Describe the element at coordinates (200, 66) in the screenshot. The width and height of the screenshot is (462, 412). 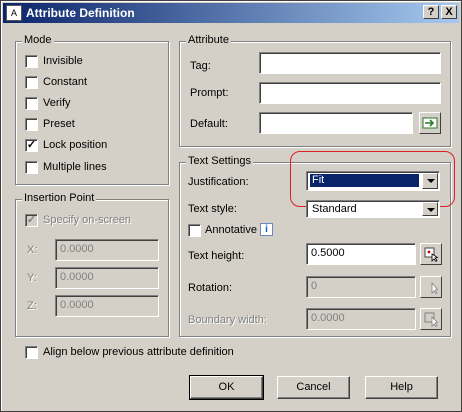
I see `tag-label: Tag:` at that location.